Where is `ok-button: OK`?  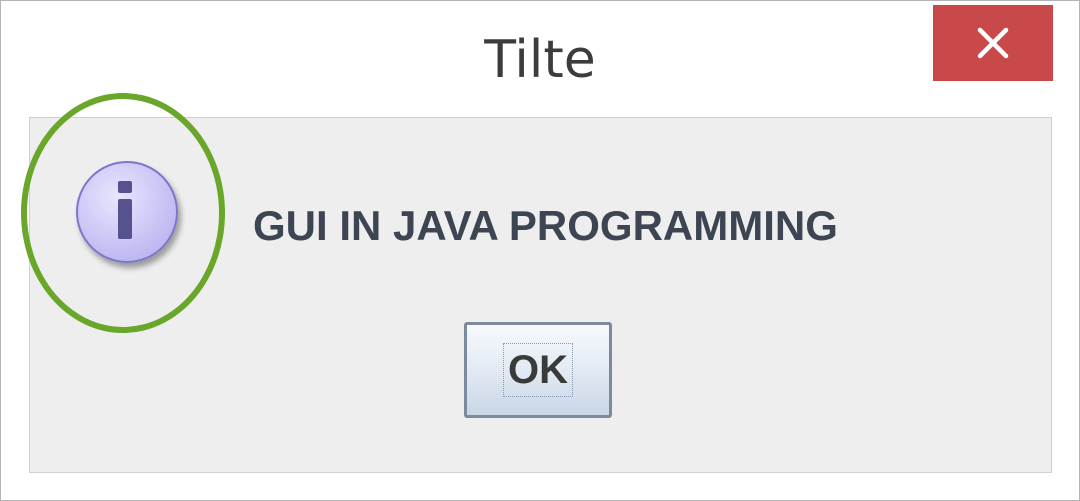 ok-button: OK is located at coordinates (538, 370).